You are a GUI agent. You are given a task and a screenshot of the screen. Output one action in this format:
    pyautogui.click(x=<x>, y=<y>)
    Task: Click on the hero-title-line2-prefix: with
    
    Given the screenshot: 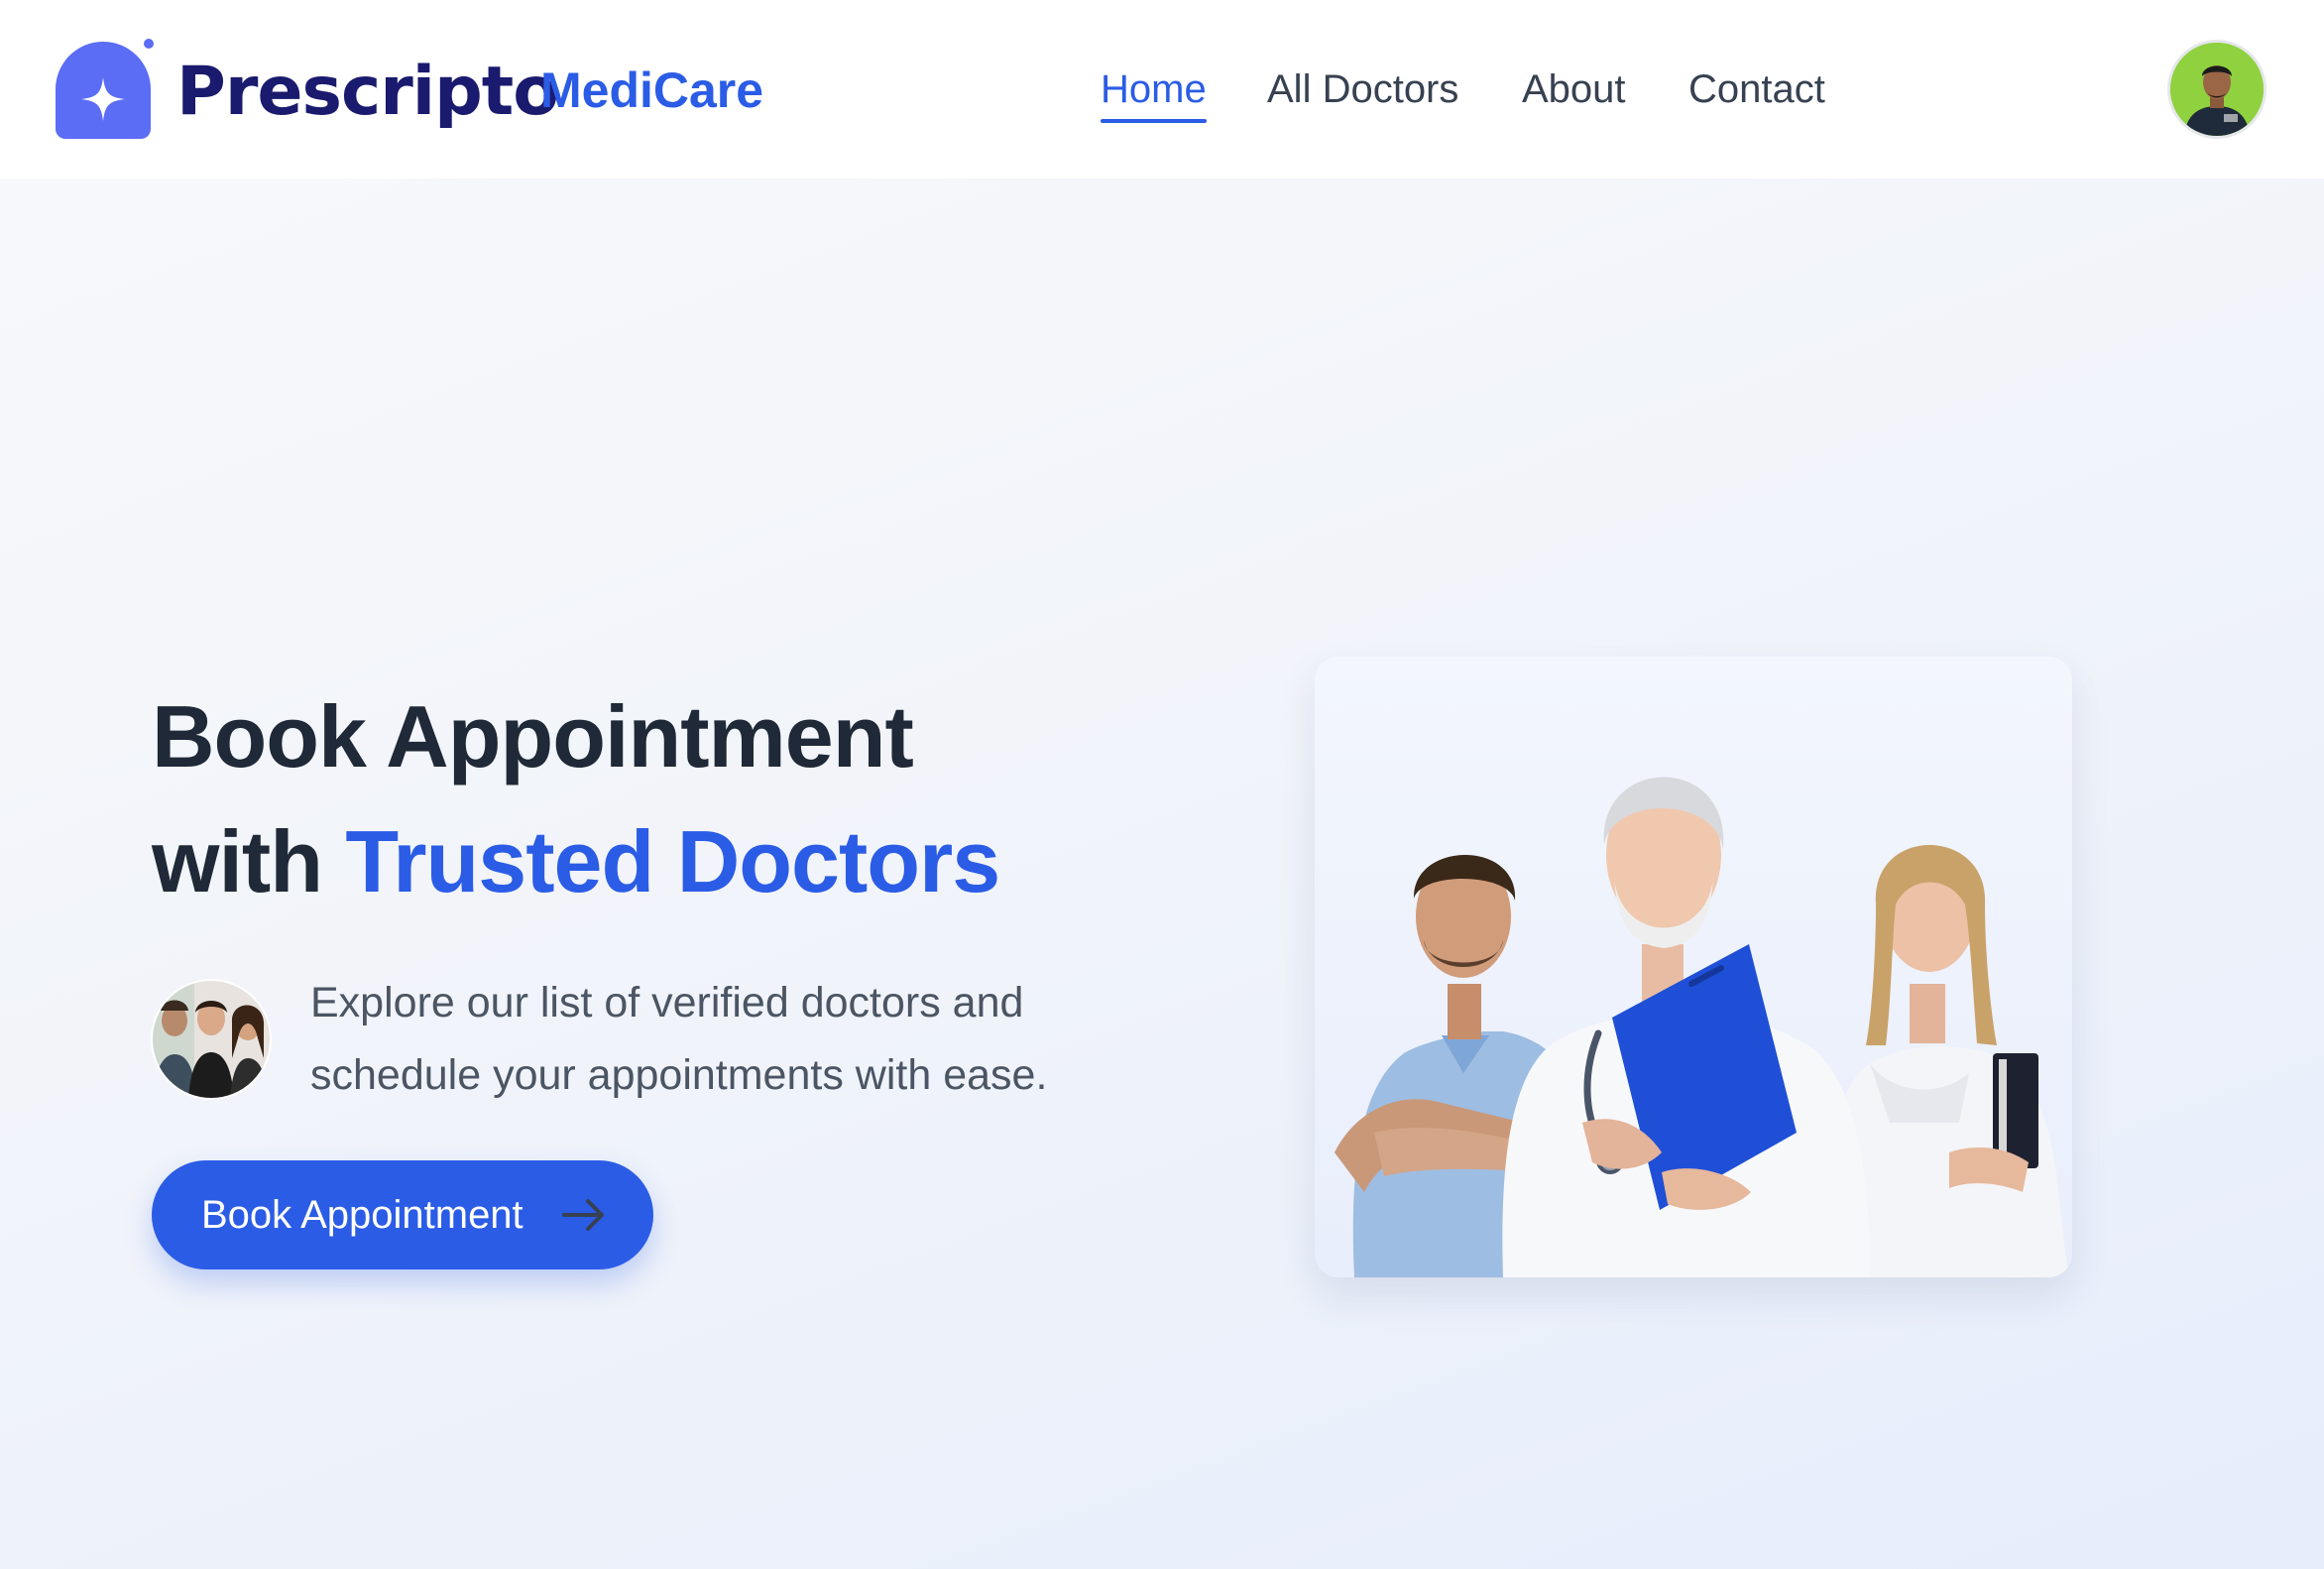 What is the action you would take?
    pyautogui.click(x=249, y=861)
    